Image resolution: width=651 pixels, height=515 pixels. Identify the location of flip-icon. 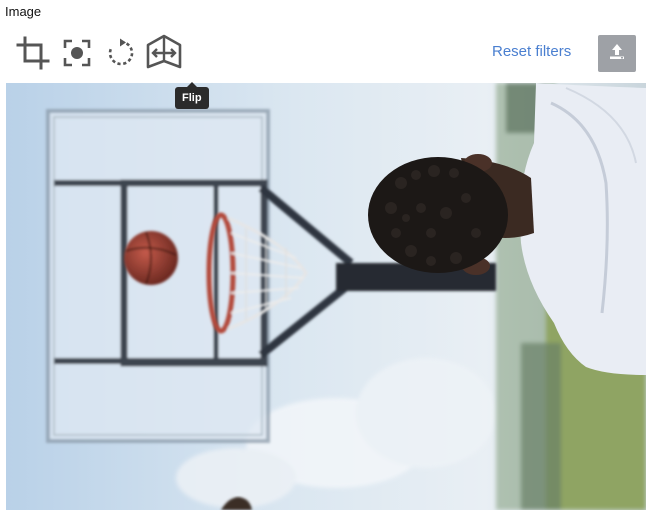
(164, 53).